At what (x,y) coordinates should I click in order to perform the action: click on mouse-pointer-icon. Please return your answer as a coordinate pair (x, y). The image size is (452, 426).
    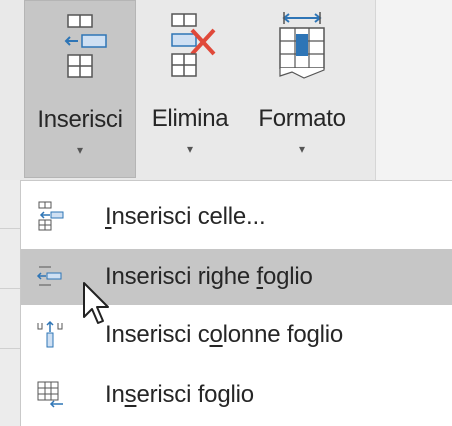
    Looking at the image, I should click on (97, 306).